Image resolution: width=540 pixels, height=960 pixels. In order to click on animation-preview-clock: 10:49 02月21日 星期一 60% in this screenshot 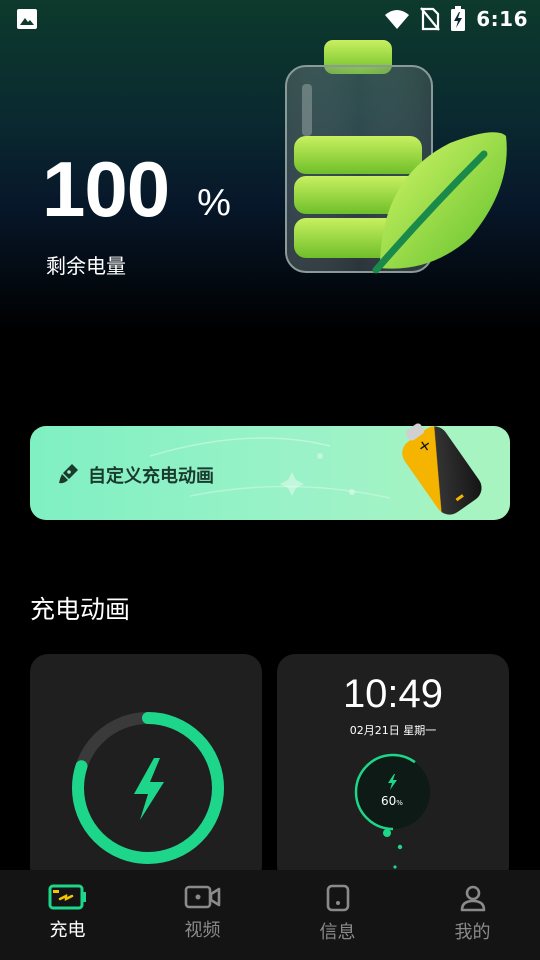, I will do `click(393, 769)`.